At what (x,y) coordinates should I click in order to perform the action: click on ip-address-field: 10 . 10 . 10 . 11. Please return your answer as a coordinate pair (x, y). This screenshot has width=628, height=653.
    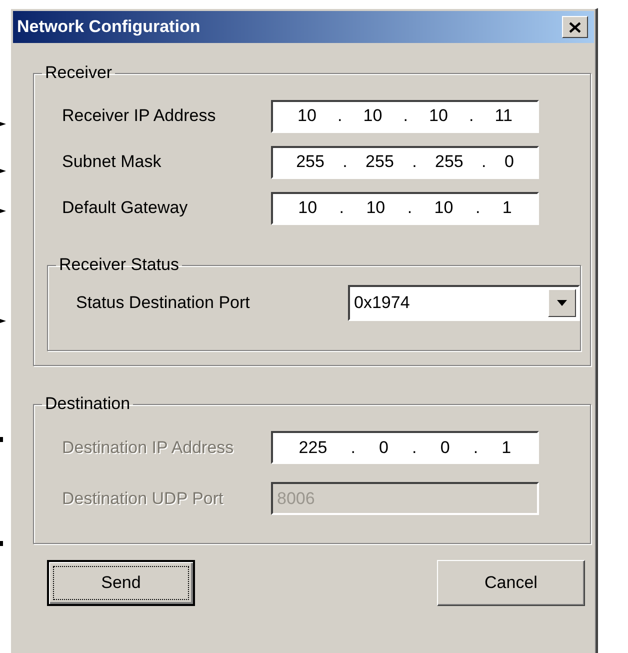
    Looking at the image, I should click on (405, 116).